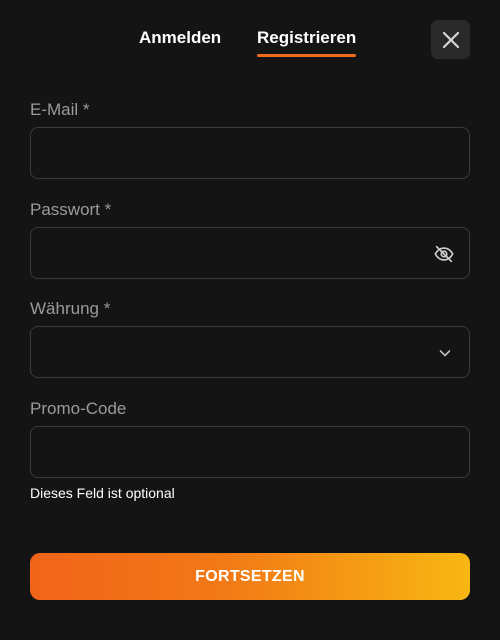  Describe the element at coordinates (445, 353) in the screenshot. I see `chevron-down-icon` at that location.